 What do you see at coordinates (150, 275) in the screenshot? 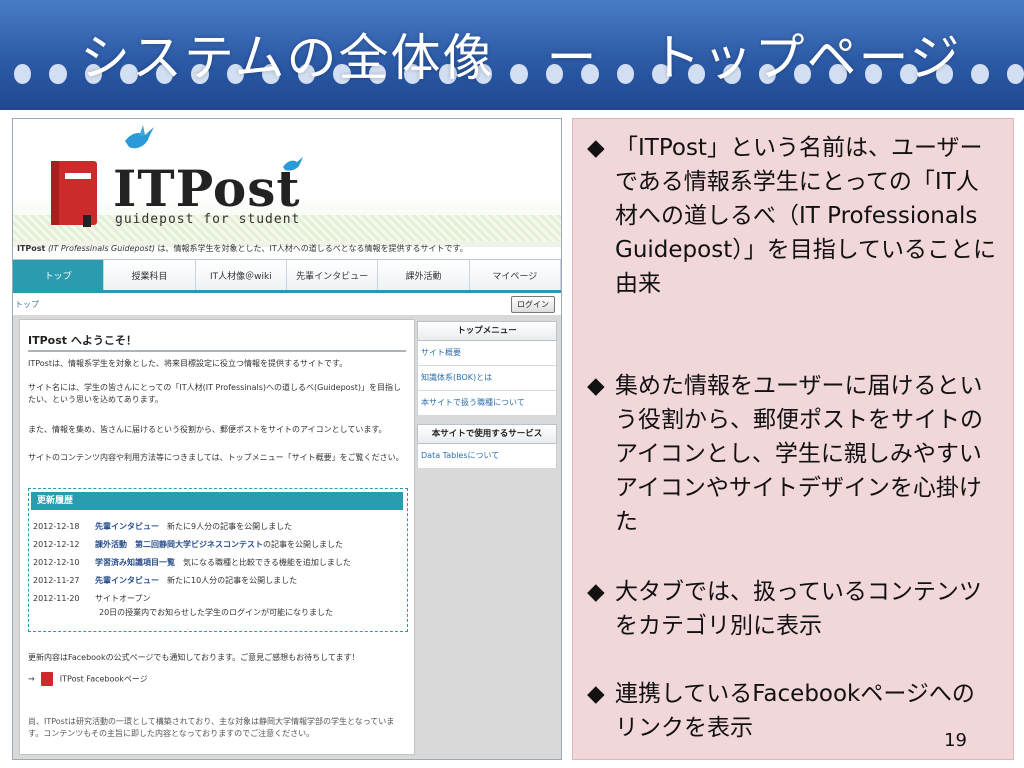
I see `tab-courses: 授業科目` at bounding box center [150, 275].